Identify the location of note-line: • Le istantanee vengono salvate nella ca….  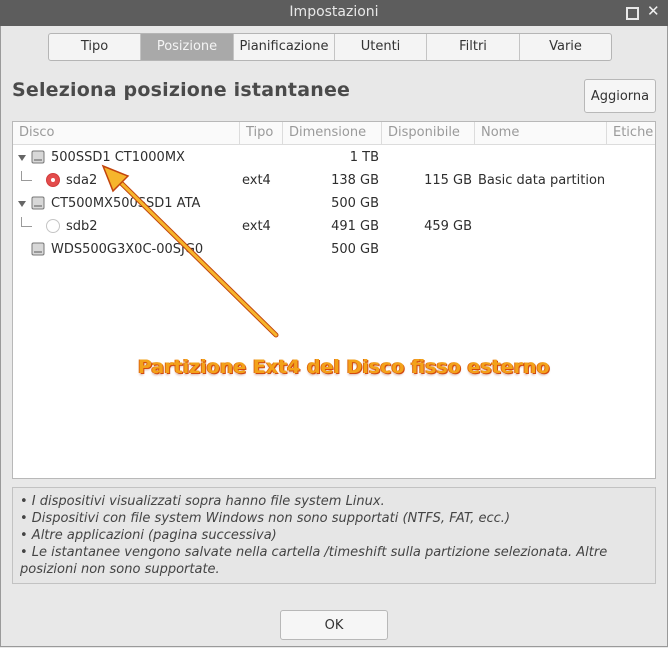
(314, 561).